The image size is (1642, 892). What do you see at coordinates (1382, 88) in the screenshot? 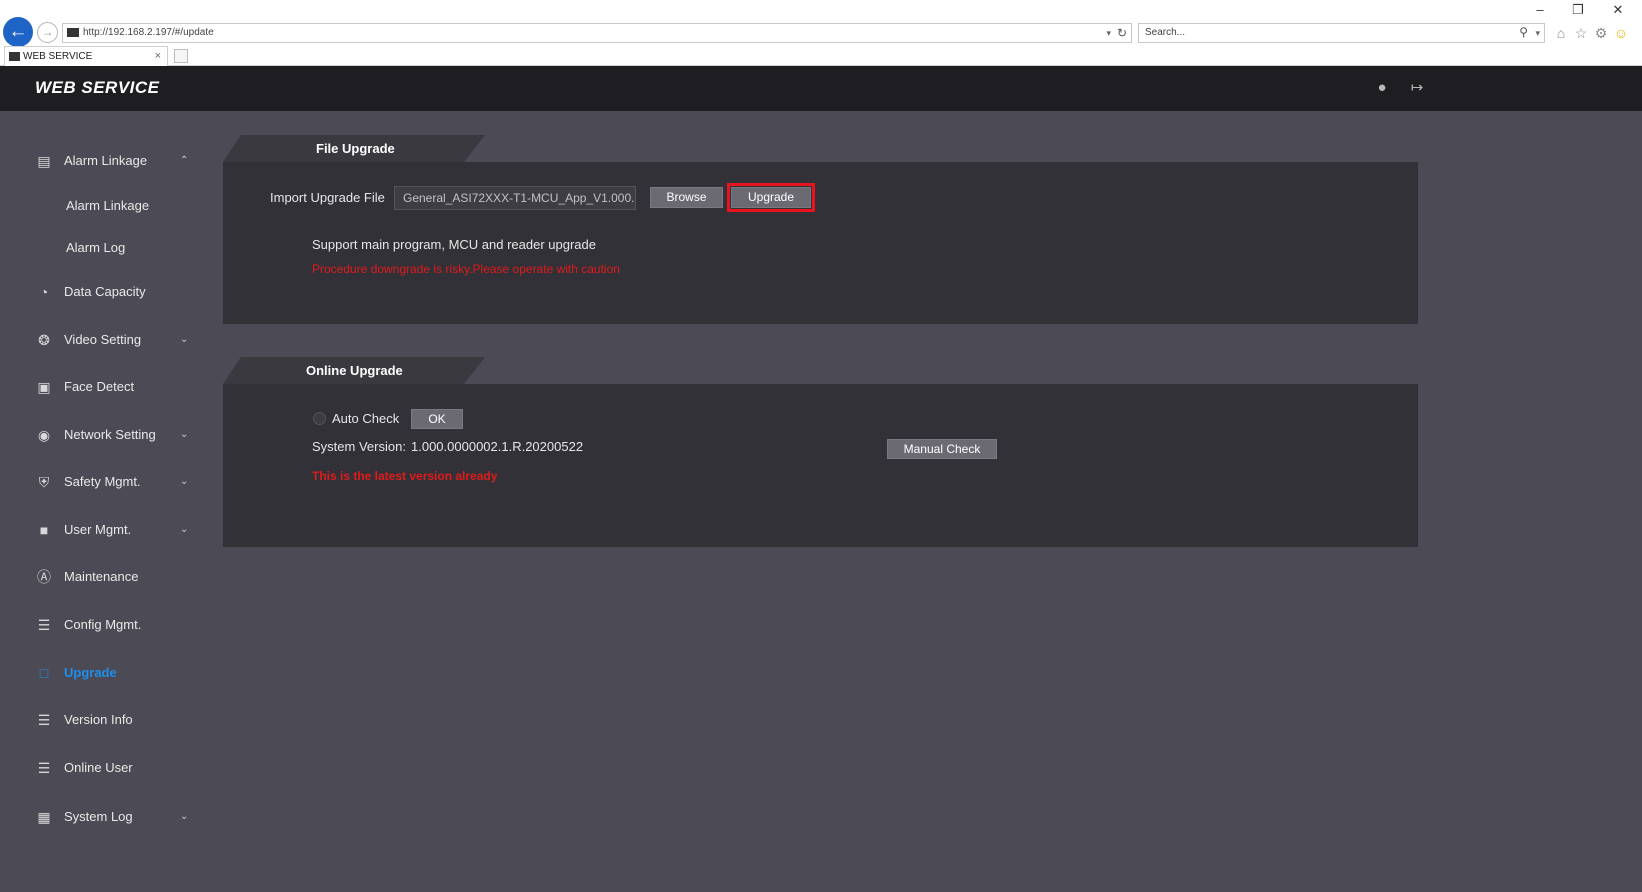
I see `user-icon: ●` at bounding box center [1382, 88].